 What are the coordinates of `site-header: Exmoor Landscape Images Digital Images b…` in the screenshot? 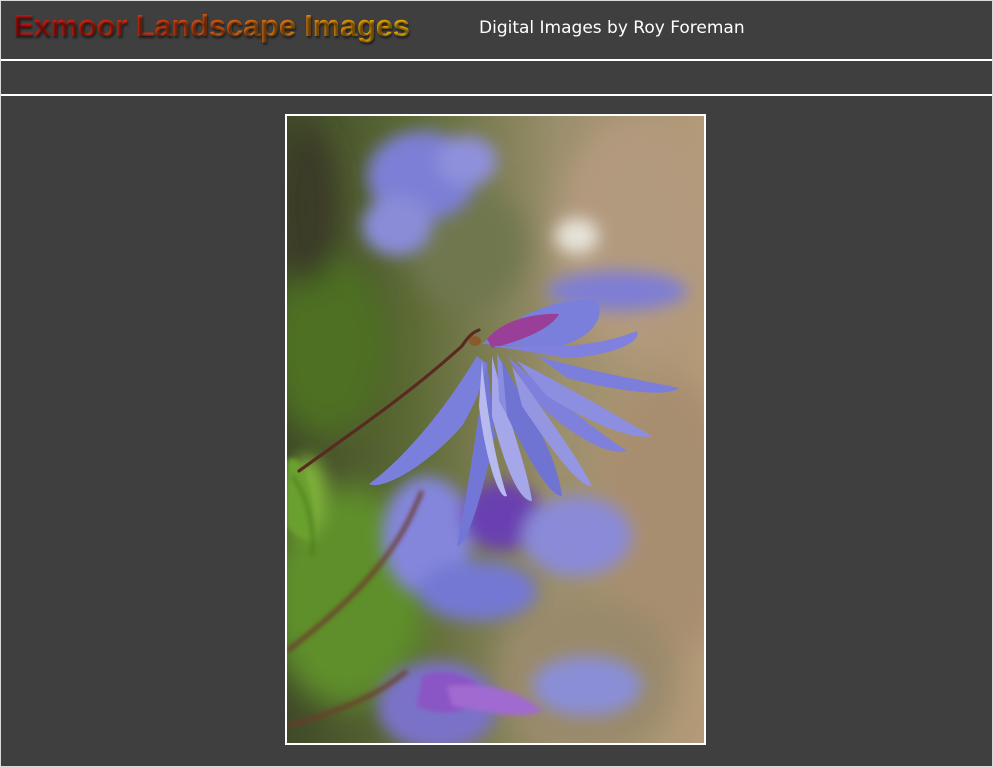 It's located at (496, 31).